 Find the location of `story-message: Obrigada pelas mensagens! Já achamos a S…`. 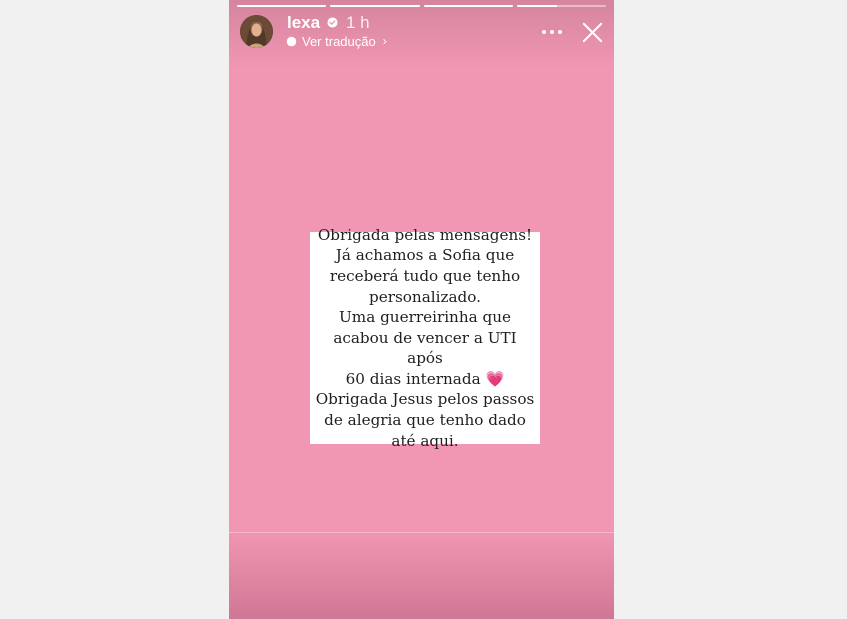

story-message: Obrigada pelas mensagens! Já achamos a S… is located at coordinates (425, 338).